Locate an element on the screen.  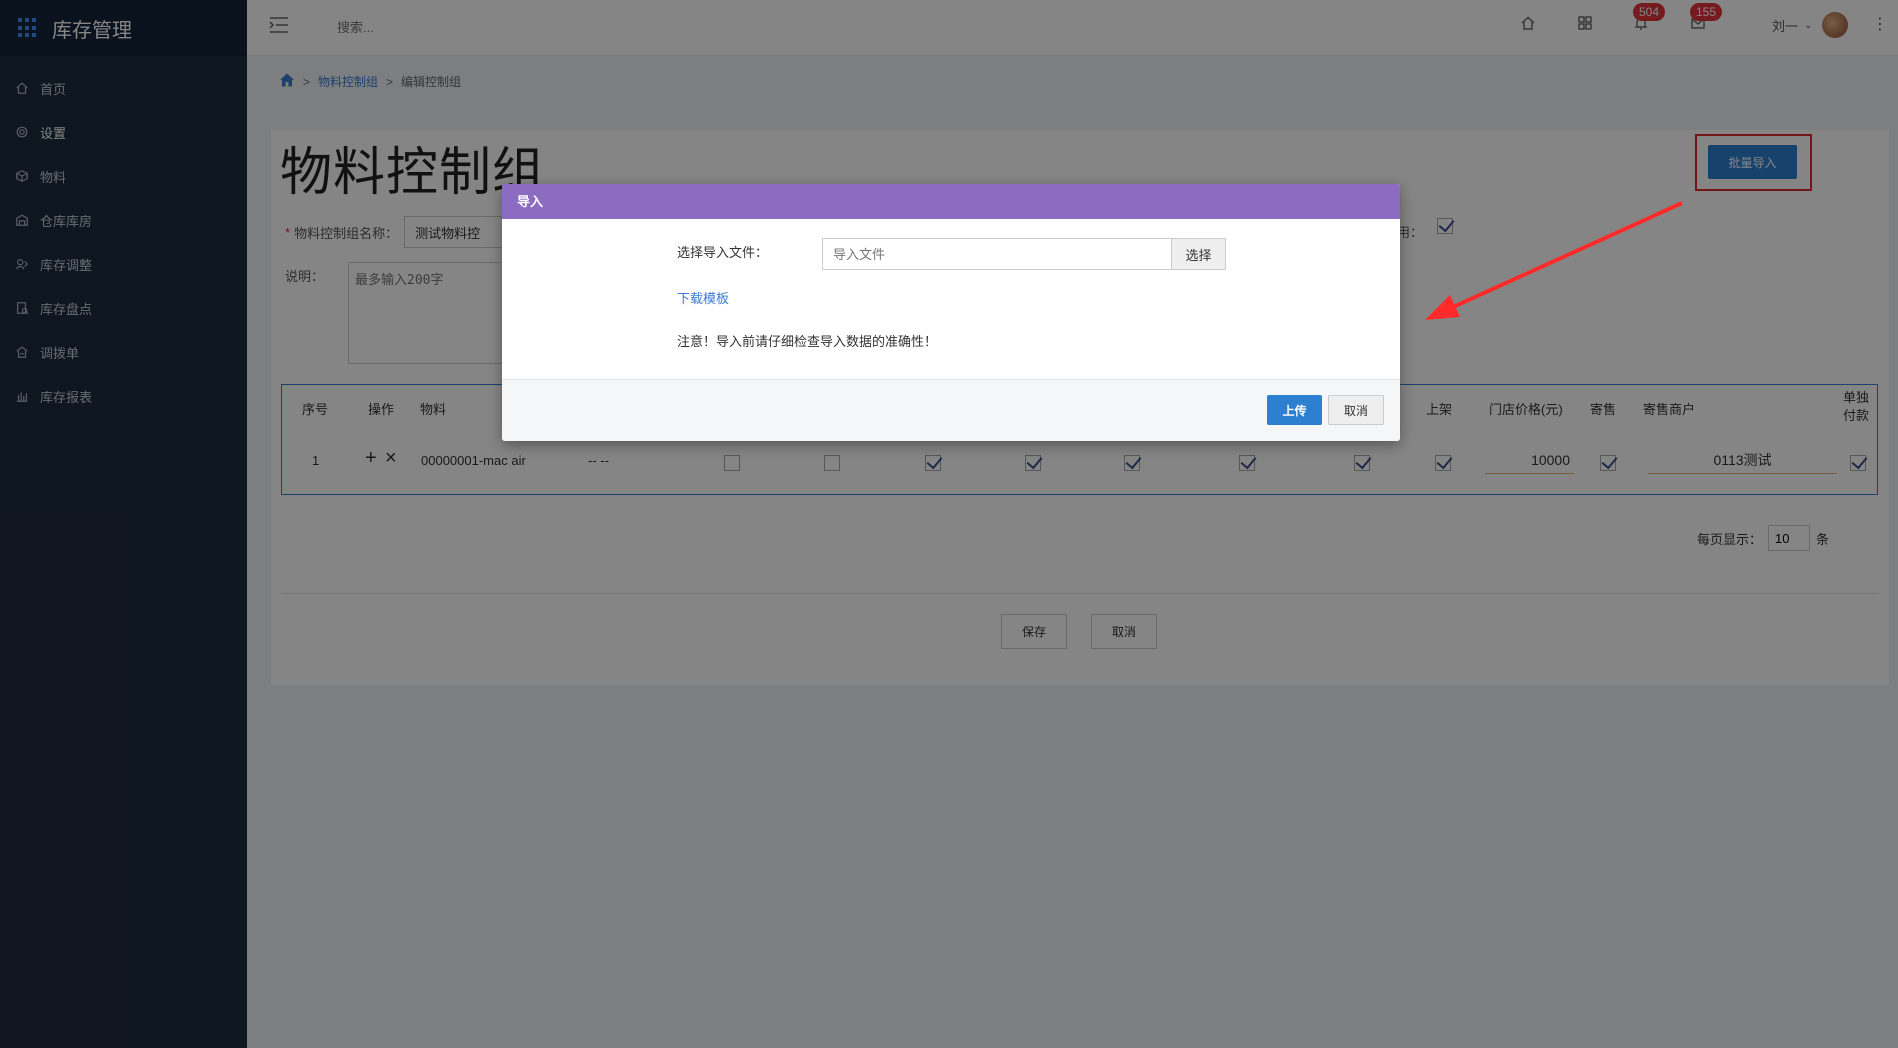
upload-button: 上传 is located at coordinates (1294, 410).